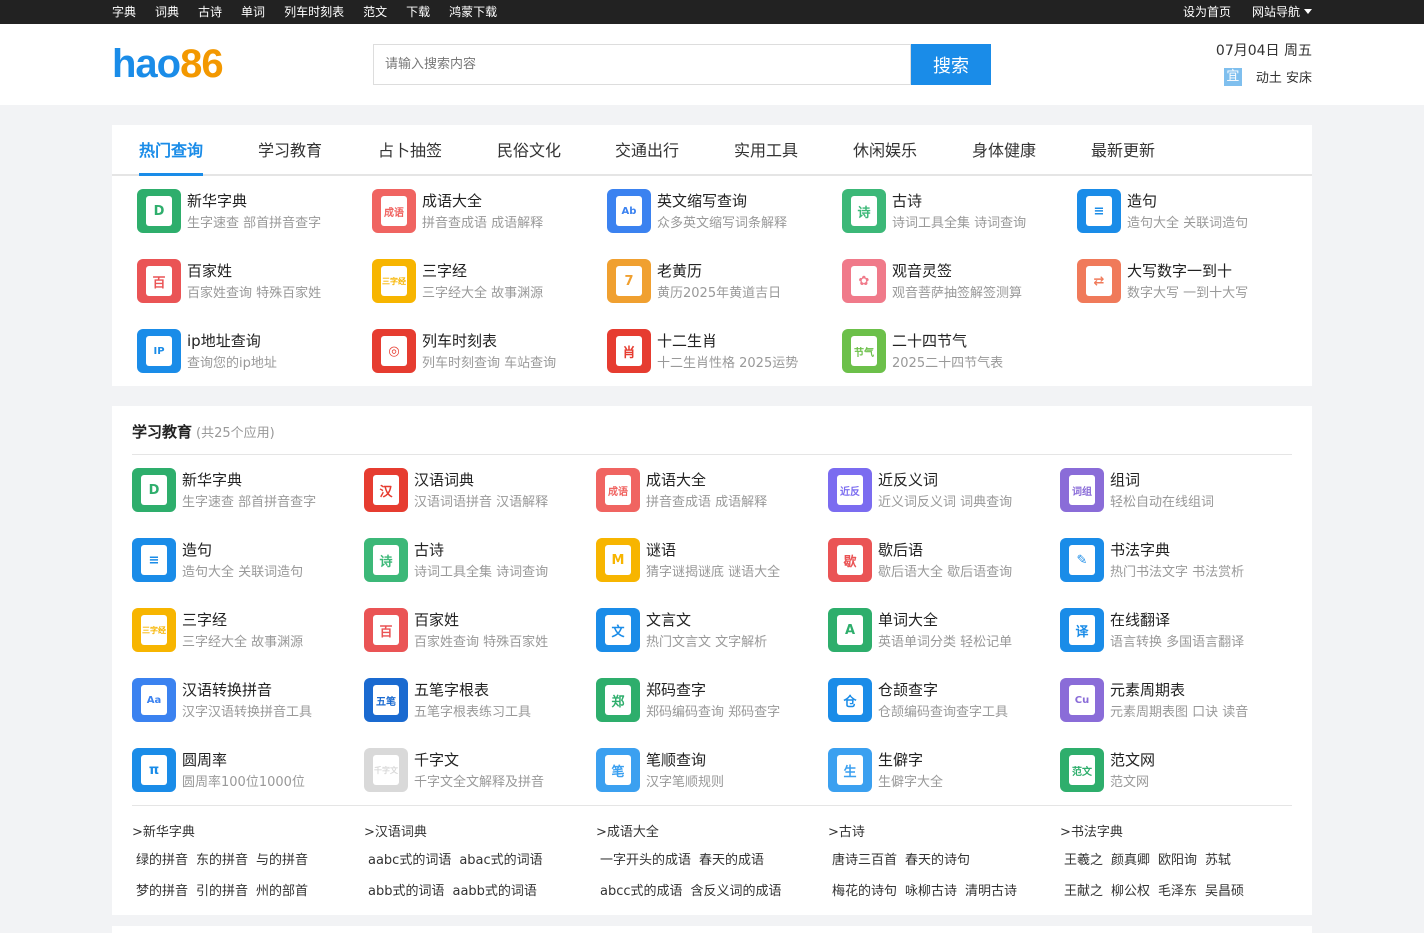 The image size is (1424, 933). Describe the element at coordinates (991, 891) in the screenshot. I see `quick-link: 清明古诗` at that location.